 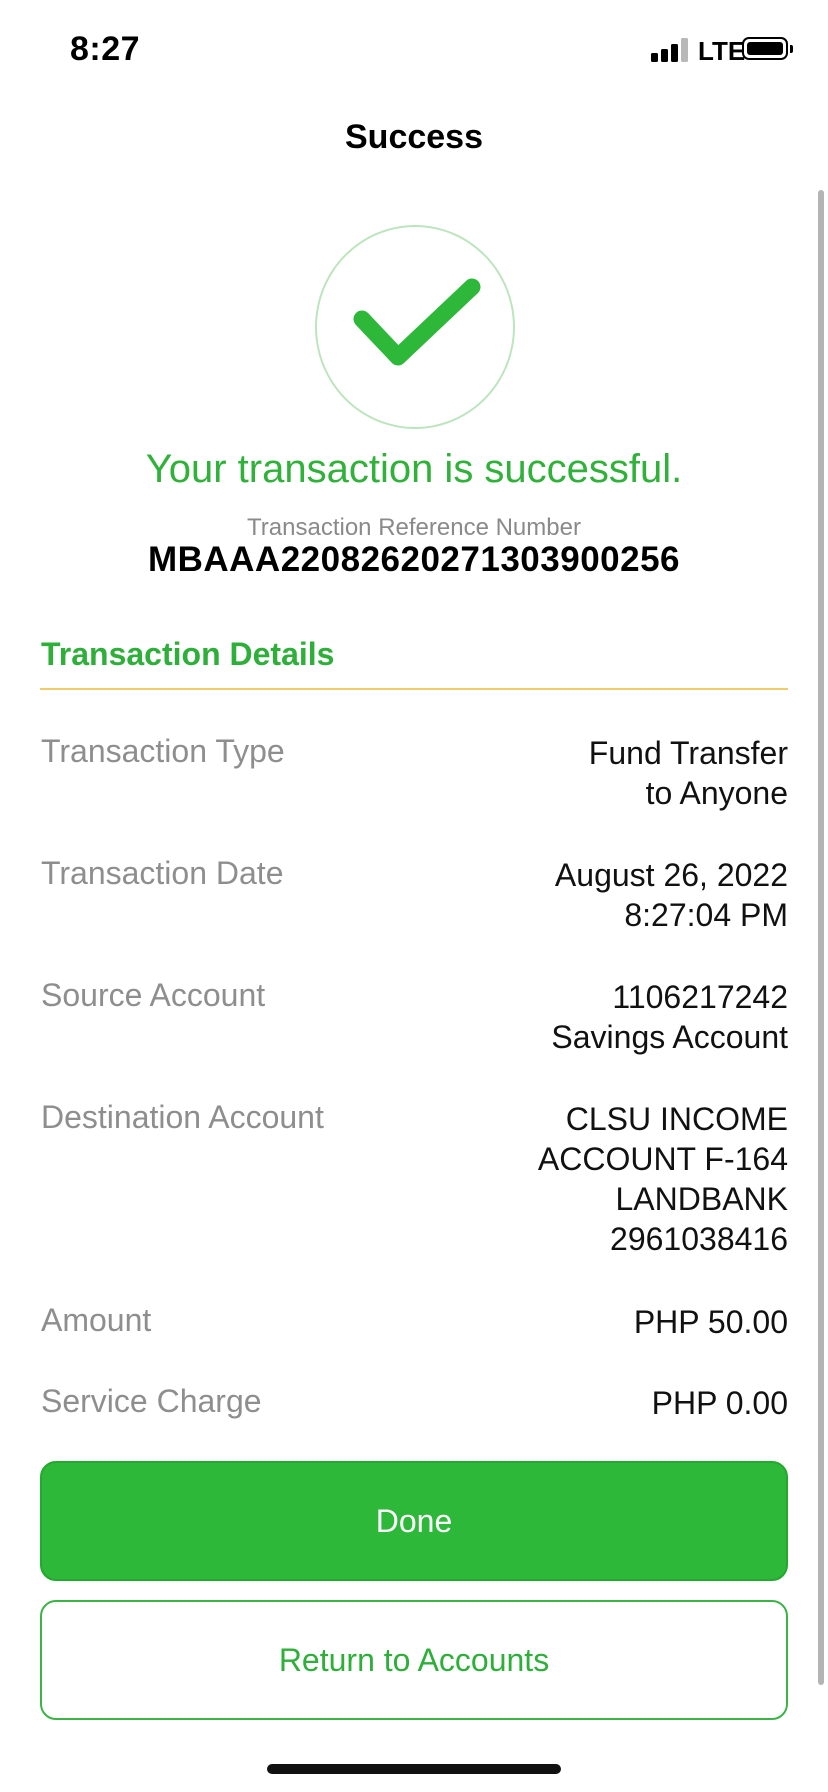 What do you see at coordinates (669, 1017) in the screenshot?
I see `detail-value: 1106217242 Savings Account` at bounding box center [669, 1017].